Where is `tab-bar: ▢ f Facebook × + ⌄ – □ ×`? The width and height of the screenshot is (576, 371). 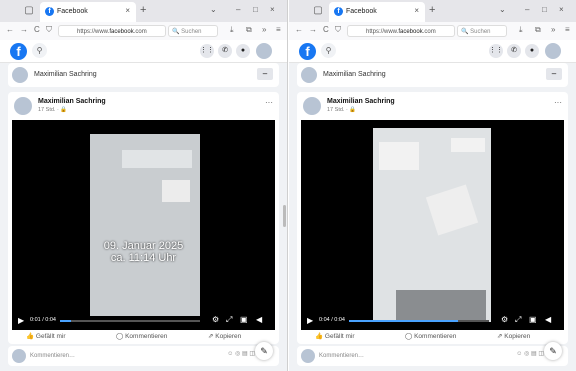
tab-bar: ▢ f Facebook × + ⌄ – □ × is located at coordinates (143, 11).